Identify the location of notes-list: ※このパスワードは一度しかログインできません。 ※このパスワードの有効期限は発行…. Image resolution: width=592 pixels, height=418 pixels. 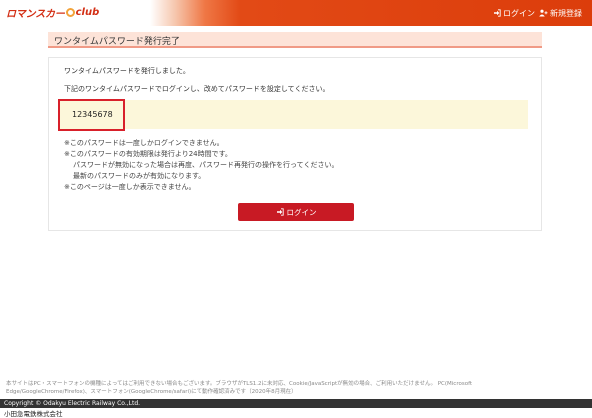
(201, 165).